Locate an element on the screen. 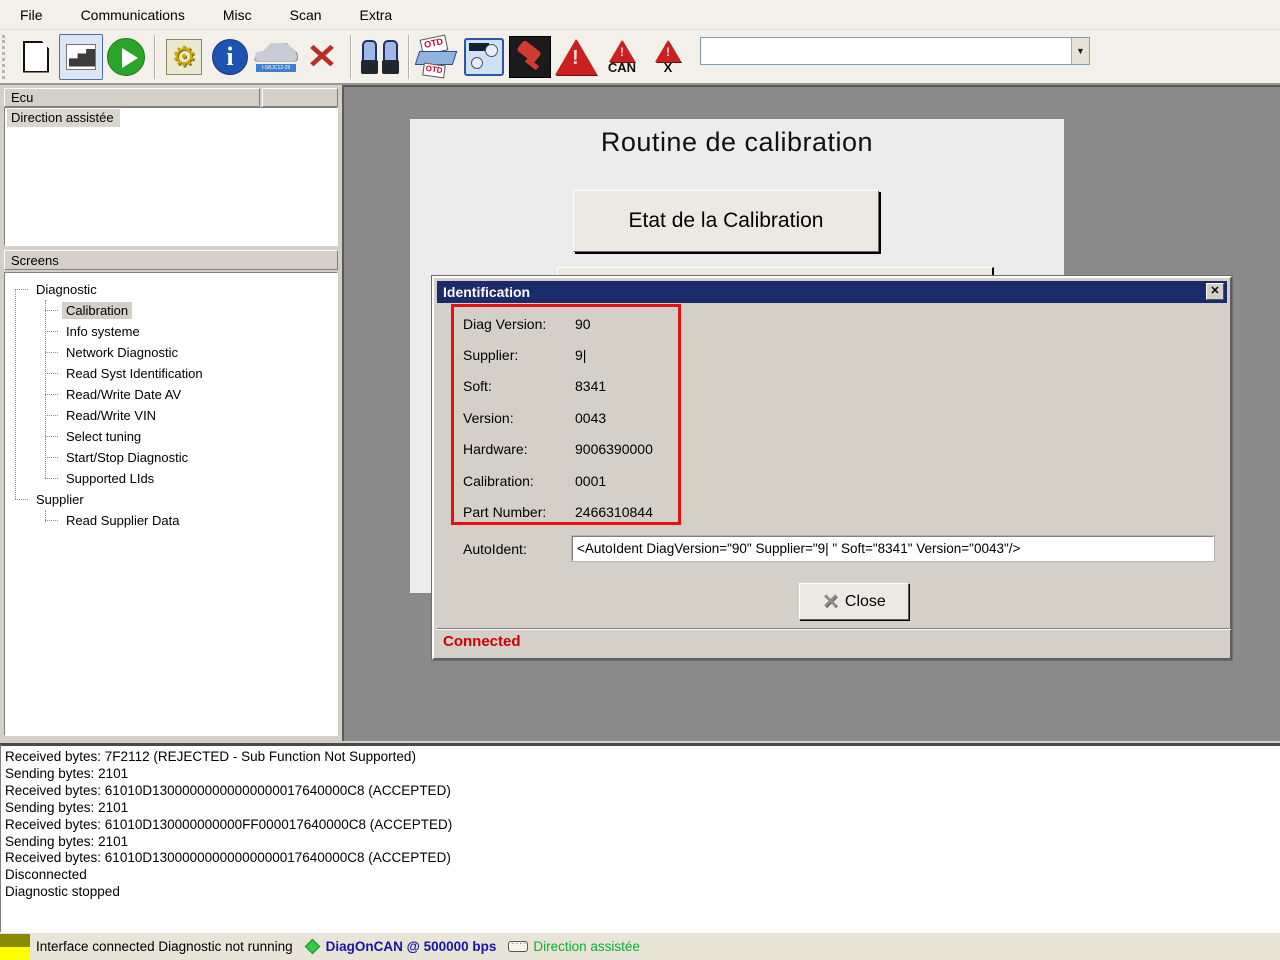 The height and width of the screenshot is (960, 1280). ecu-column-header: Ecu is located at coordinates (132, 97).